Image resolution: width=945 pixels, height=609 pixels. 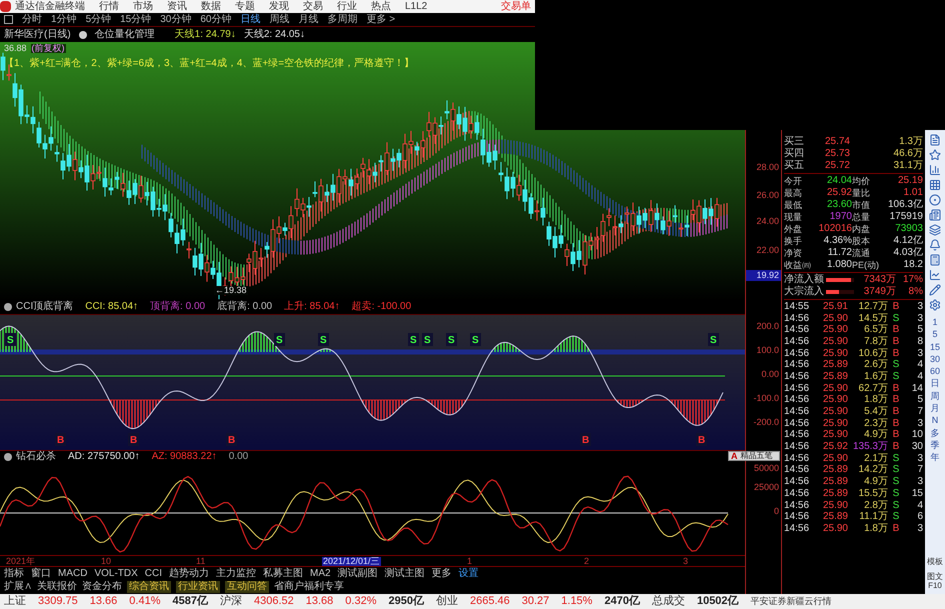 I want to click on indicator-tab: 主力监控, so click(x=236, y=573).